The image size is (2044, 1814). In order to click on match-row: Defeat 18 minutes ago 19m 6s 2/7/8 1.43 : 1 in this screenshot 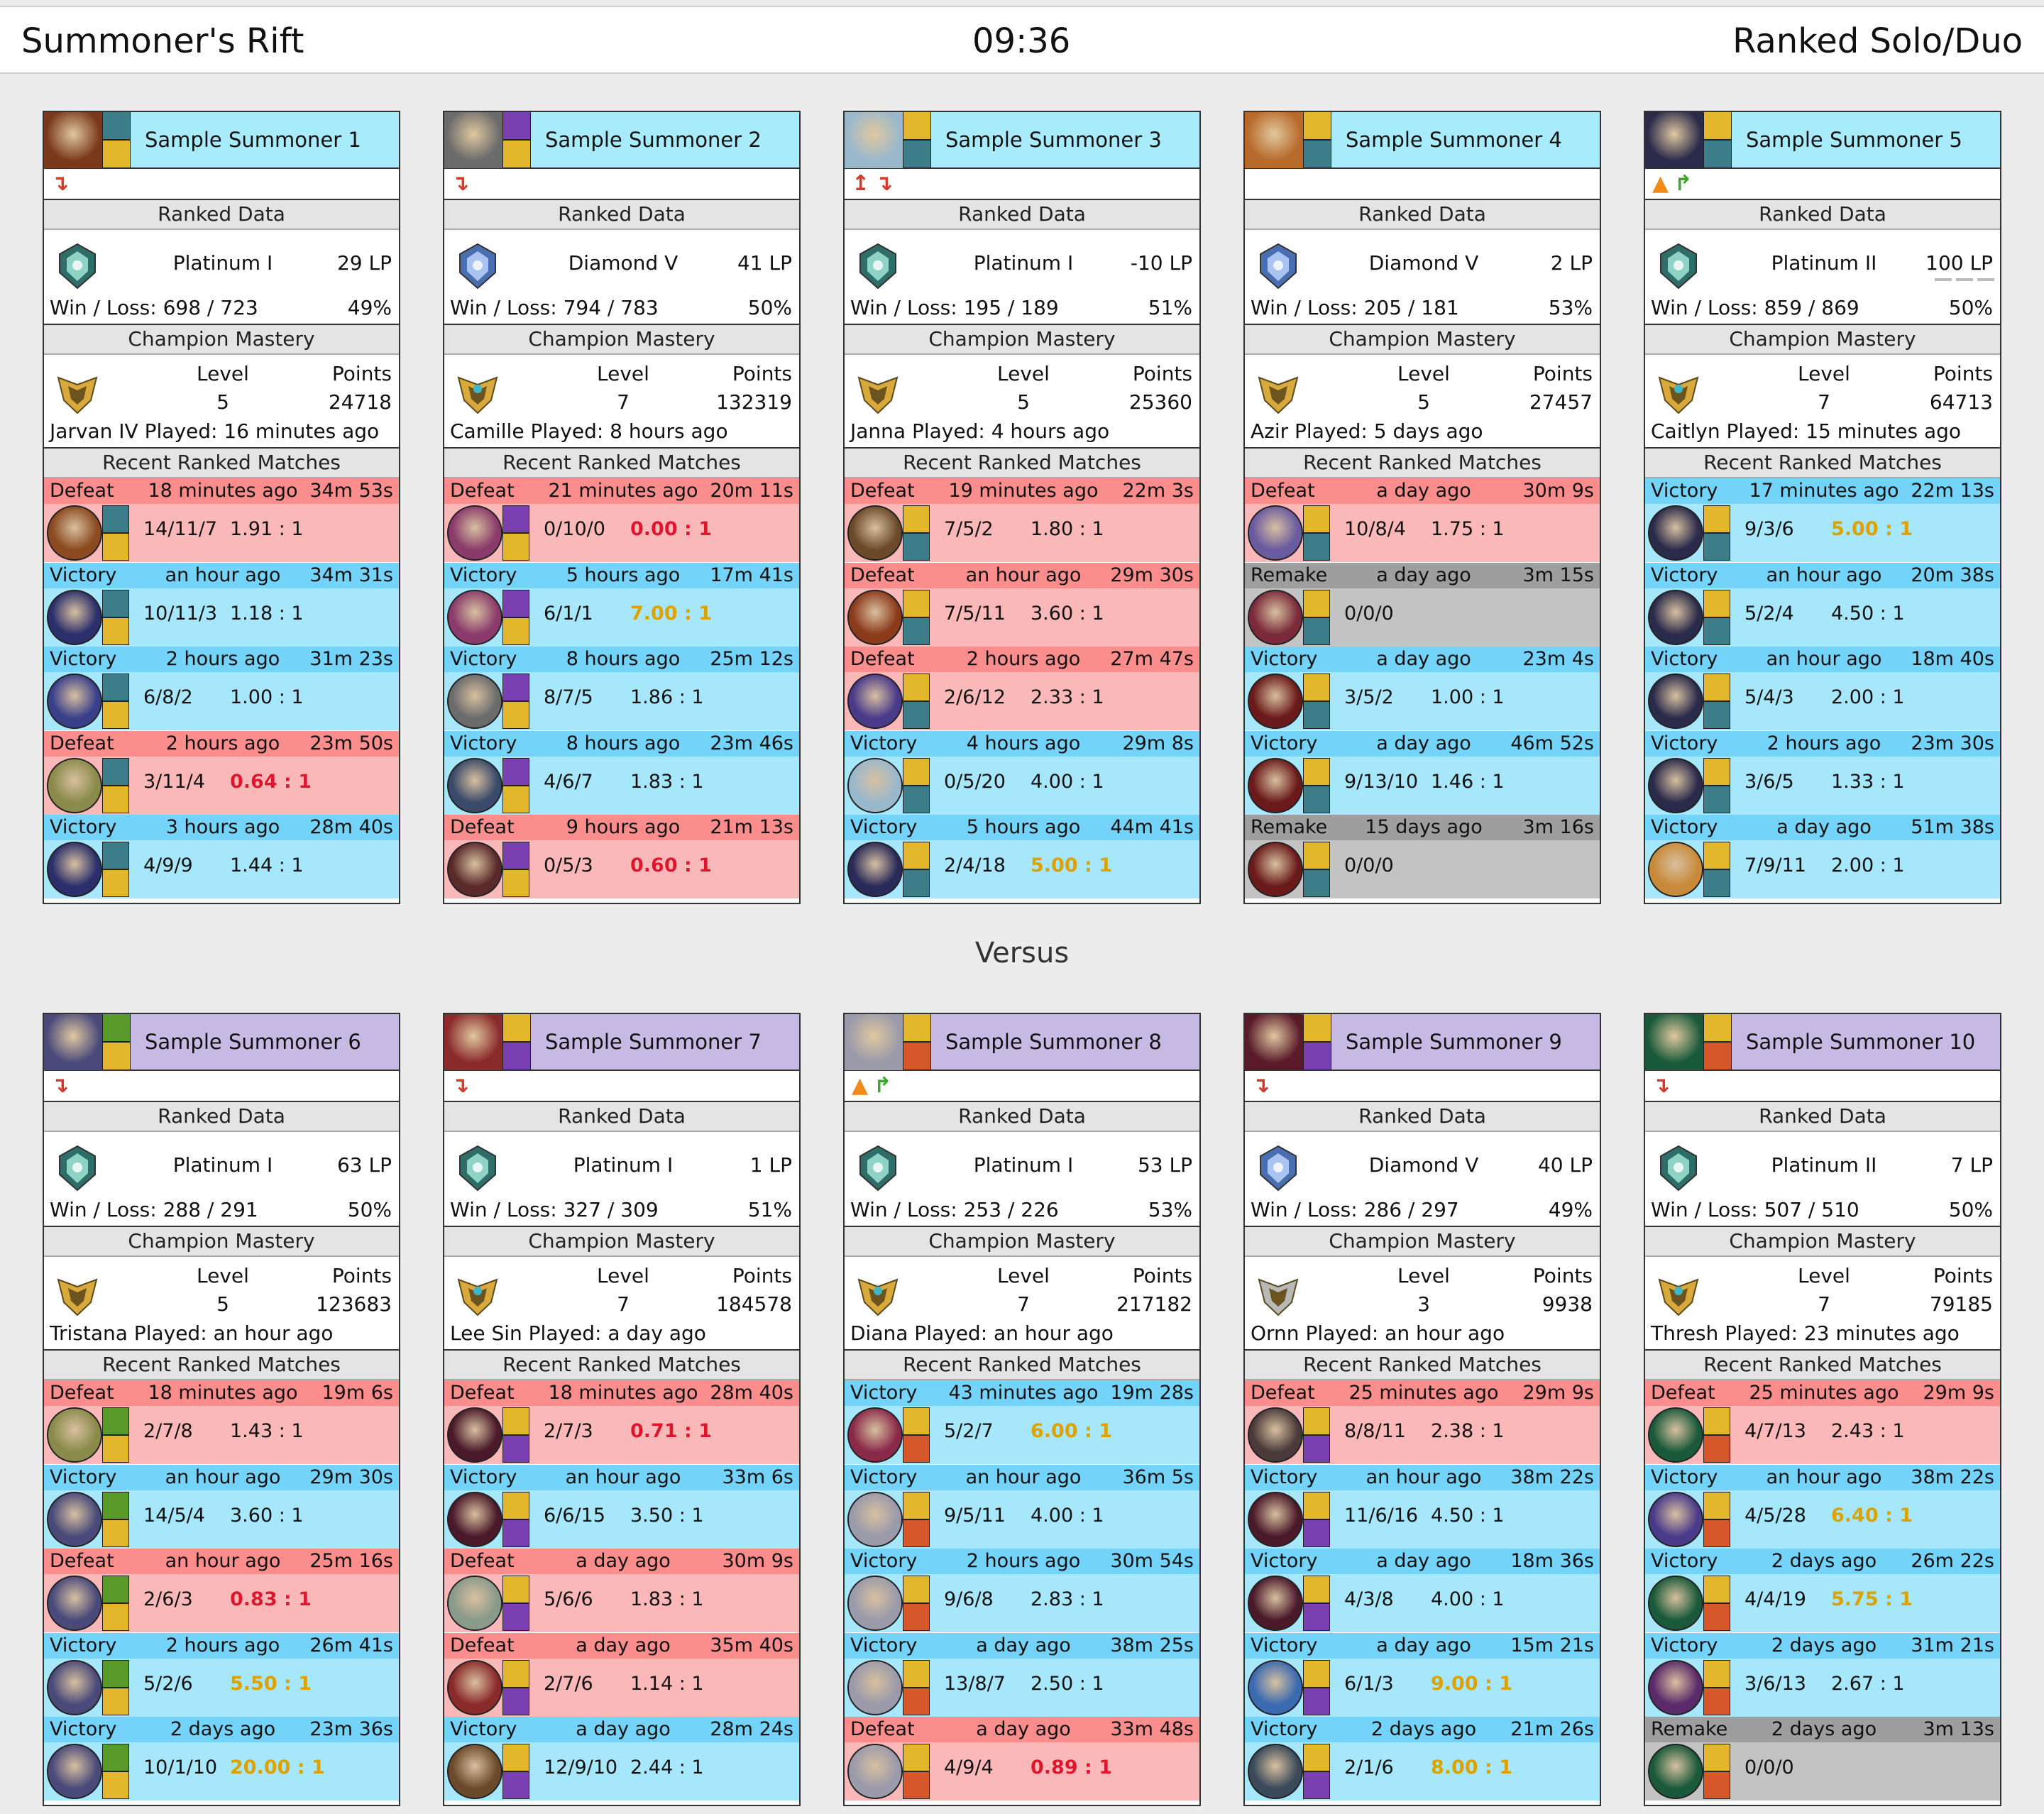, I will do `click(221, 1423)`.